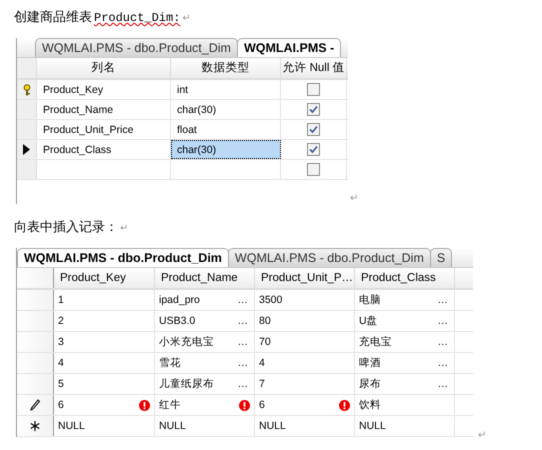  What do you see at coordinates (265, 321) in the screenshot?
I see `table-cell-text: 80` at bounding box center [265, 321].